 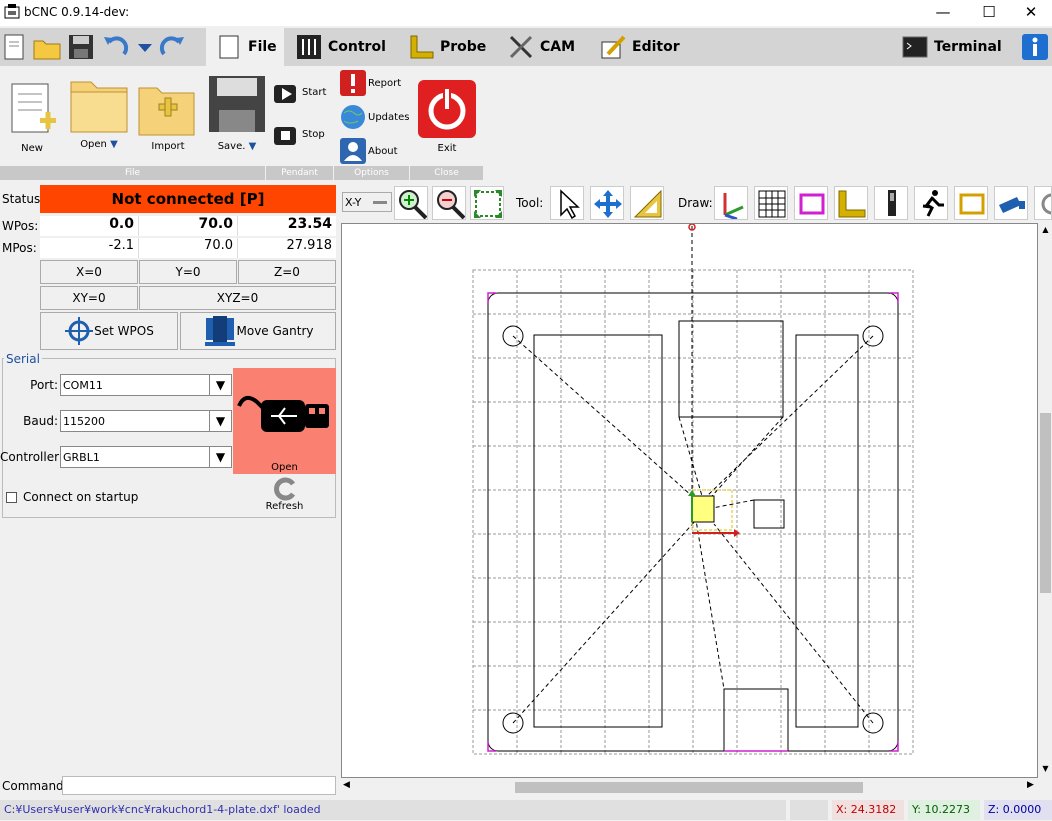 What do you see at coordinates (146, 385) in the screenshot?
I see `port-combo: COM11 ▼` at bounding box center [146, 385].